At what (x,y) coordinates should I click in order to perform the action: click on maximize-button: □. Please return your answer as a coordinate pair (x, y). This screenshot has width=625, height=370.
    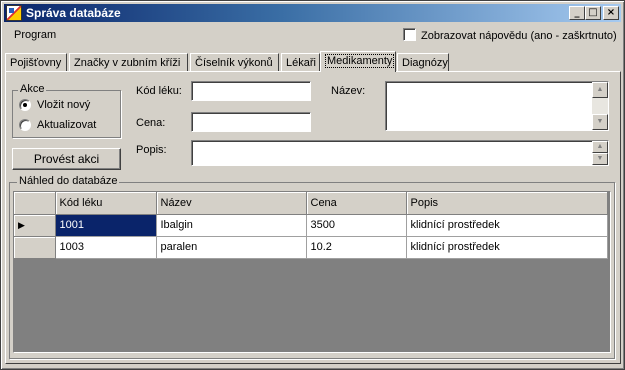
    Looking at the image, I should click on (593, 13).